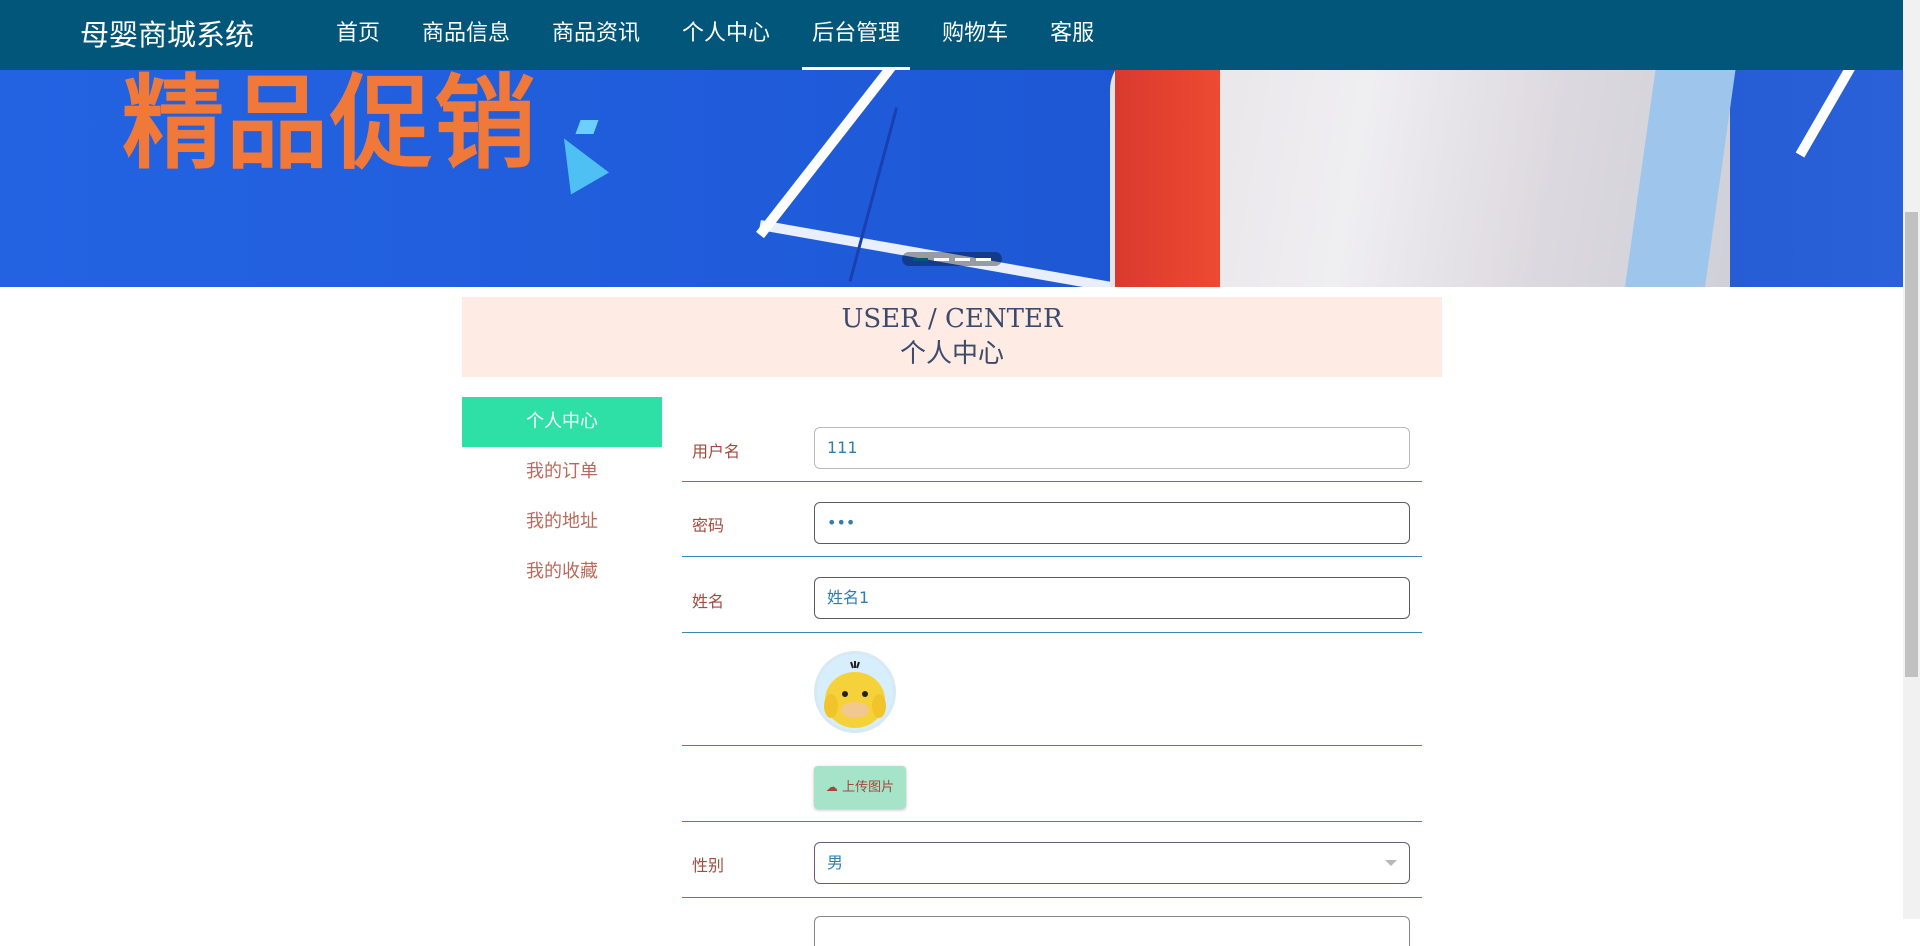  I want to click on side-menu: 个人中心 我的订单 我的地址 我的收藏, so click(562, 497).